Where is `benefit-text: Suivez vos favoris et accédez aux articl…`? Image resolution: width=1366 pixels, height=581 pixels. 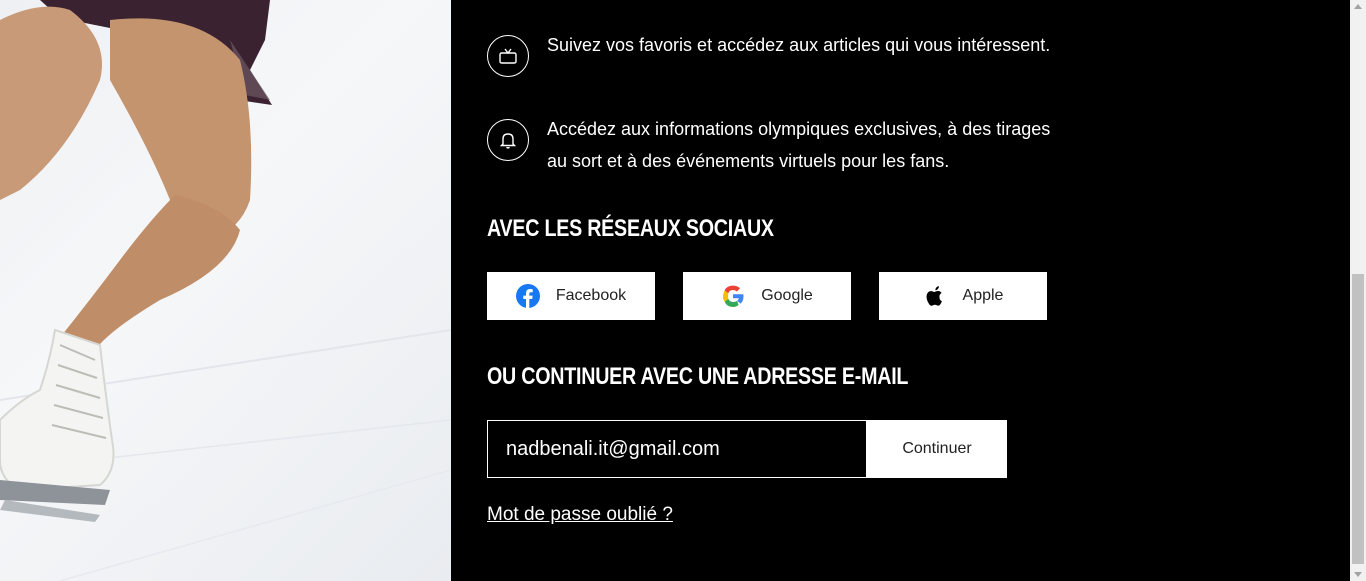 benefit-text: Suivez vos favoris et accédez aux articl… is located at coordinates (799, 45).